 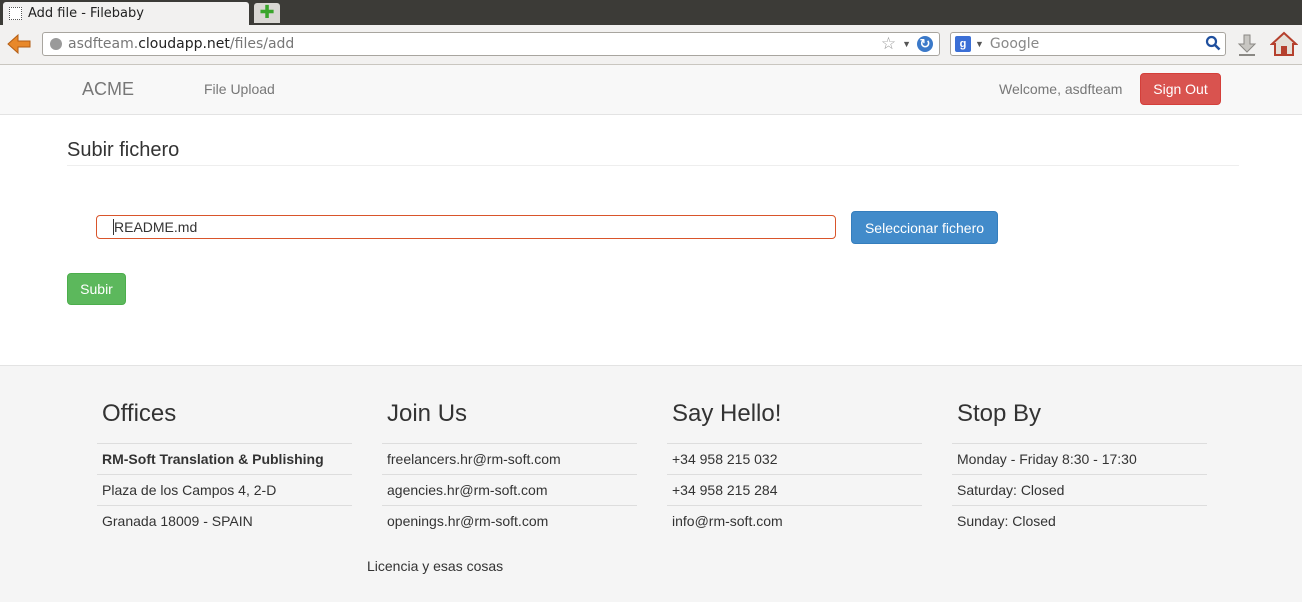 I want to click on footer-item: Monday - Friday 8:30 - 17:30, so click(x=1079, y=458).